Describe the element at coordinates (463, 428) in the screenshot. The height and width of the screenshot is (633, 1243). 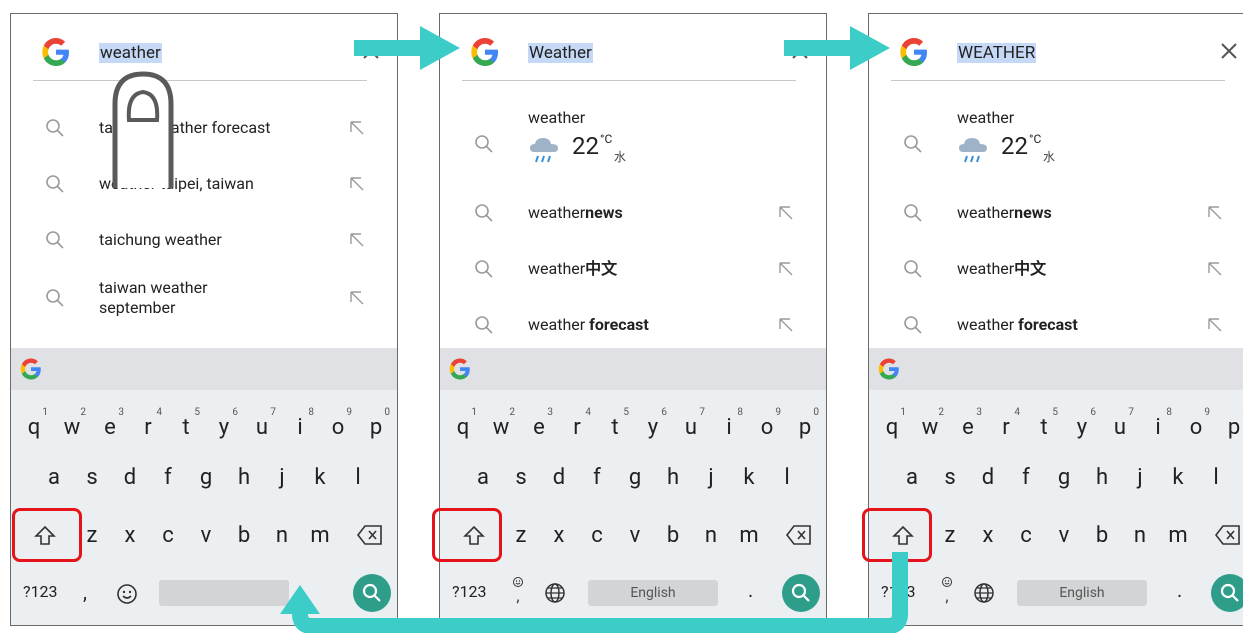
I see `key-q: q1` at that location.